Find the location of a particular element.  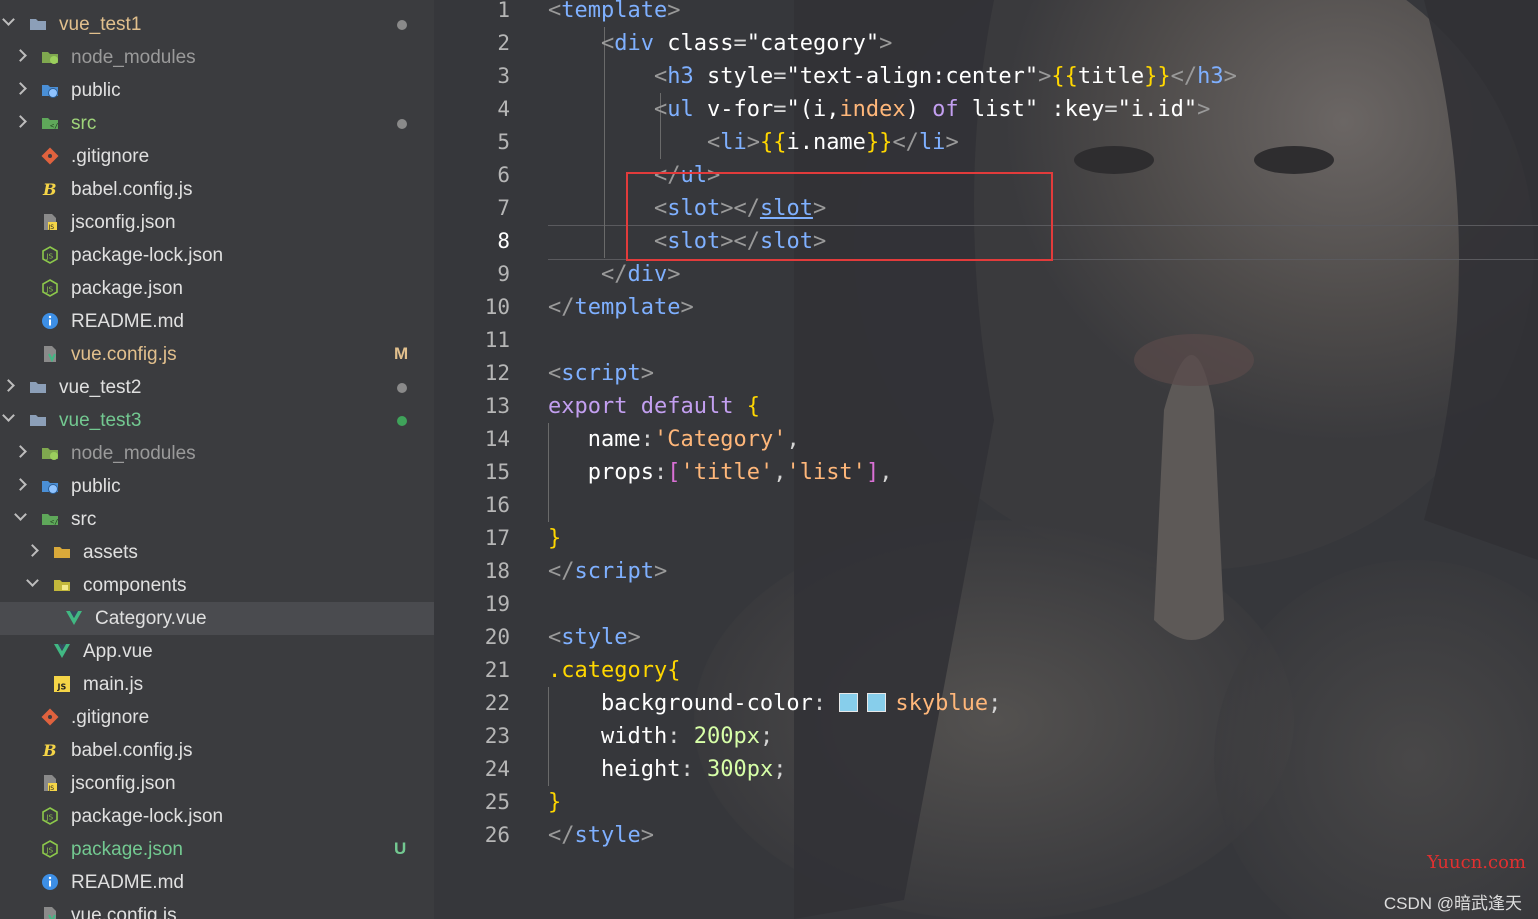

explorer-item: components is located at coordinates (217, 585).